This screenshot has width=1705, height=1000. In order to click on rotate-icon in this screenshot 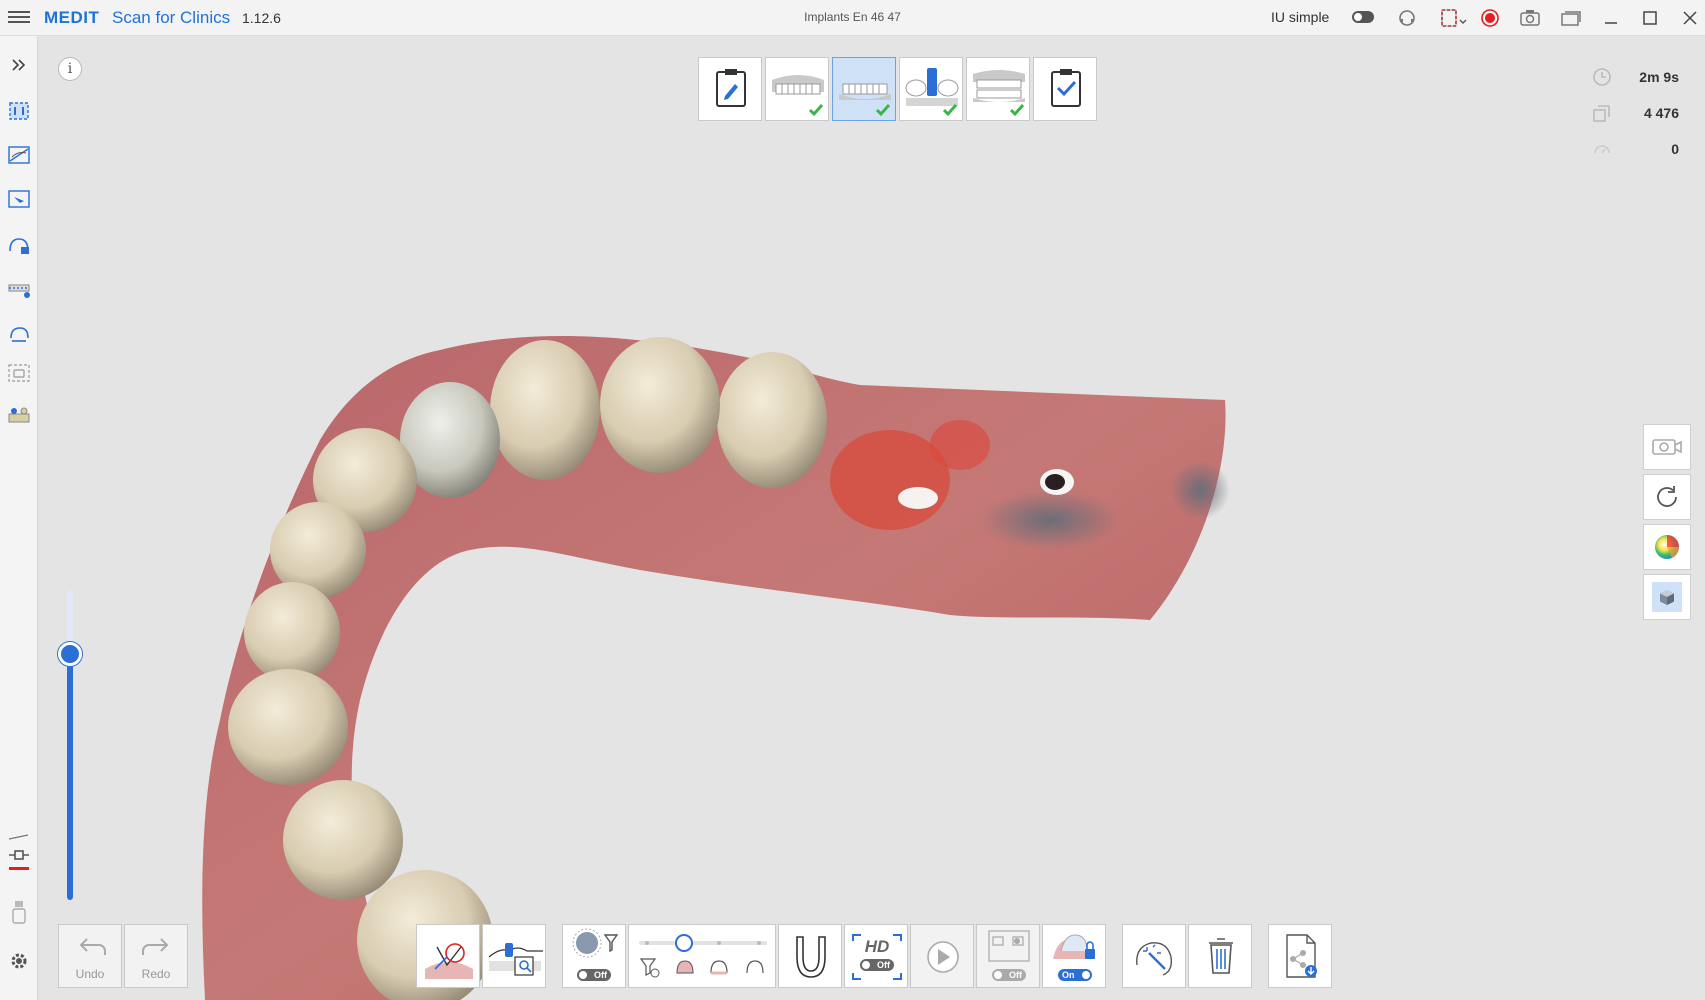, I will do `click(1667, 496)`.